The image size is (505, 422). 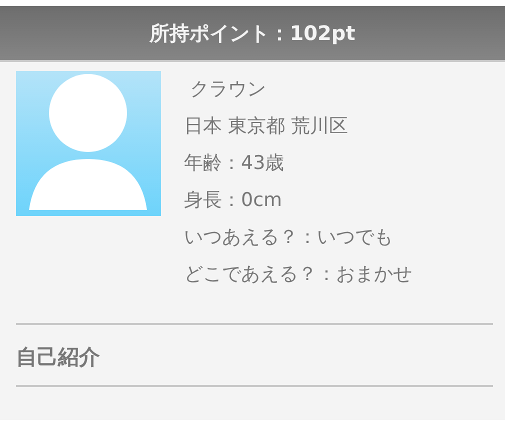 What do you see at coordinates (298, 274) in the screenshot?
I see `profile-detail: どこであえる？：おまかせ` at bounding box center [298, 274].